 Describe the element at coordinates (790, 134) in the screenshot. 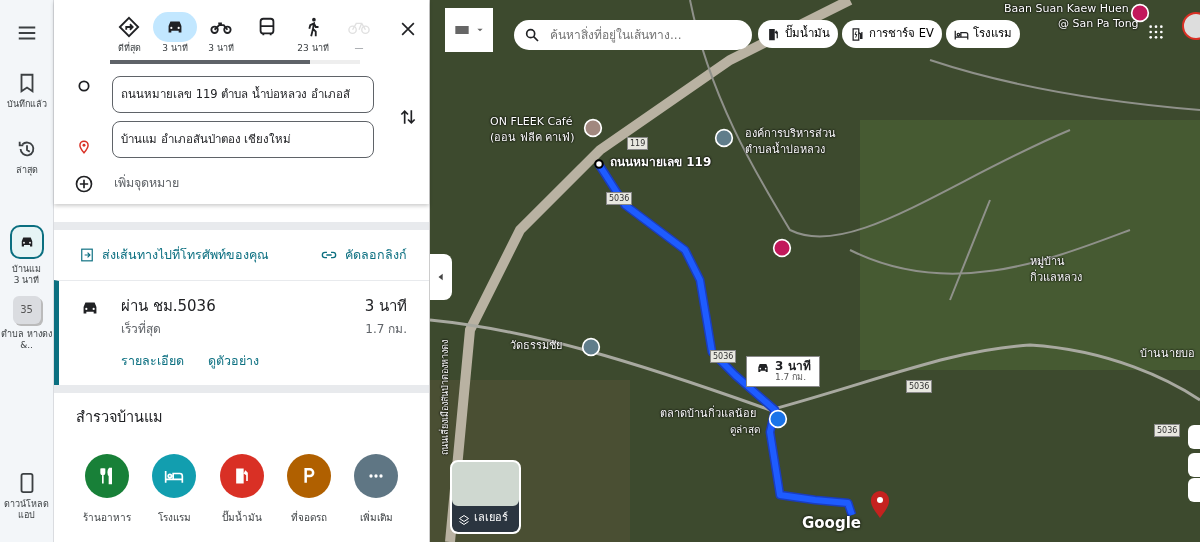

I see `place-label: องค์การบริหารส่วน` at that location.